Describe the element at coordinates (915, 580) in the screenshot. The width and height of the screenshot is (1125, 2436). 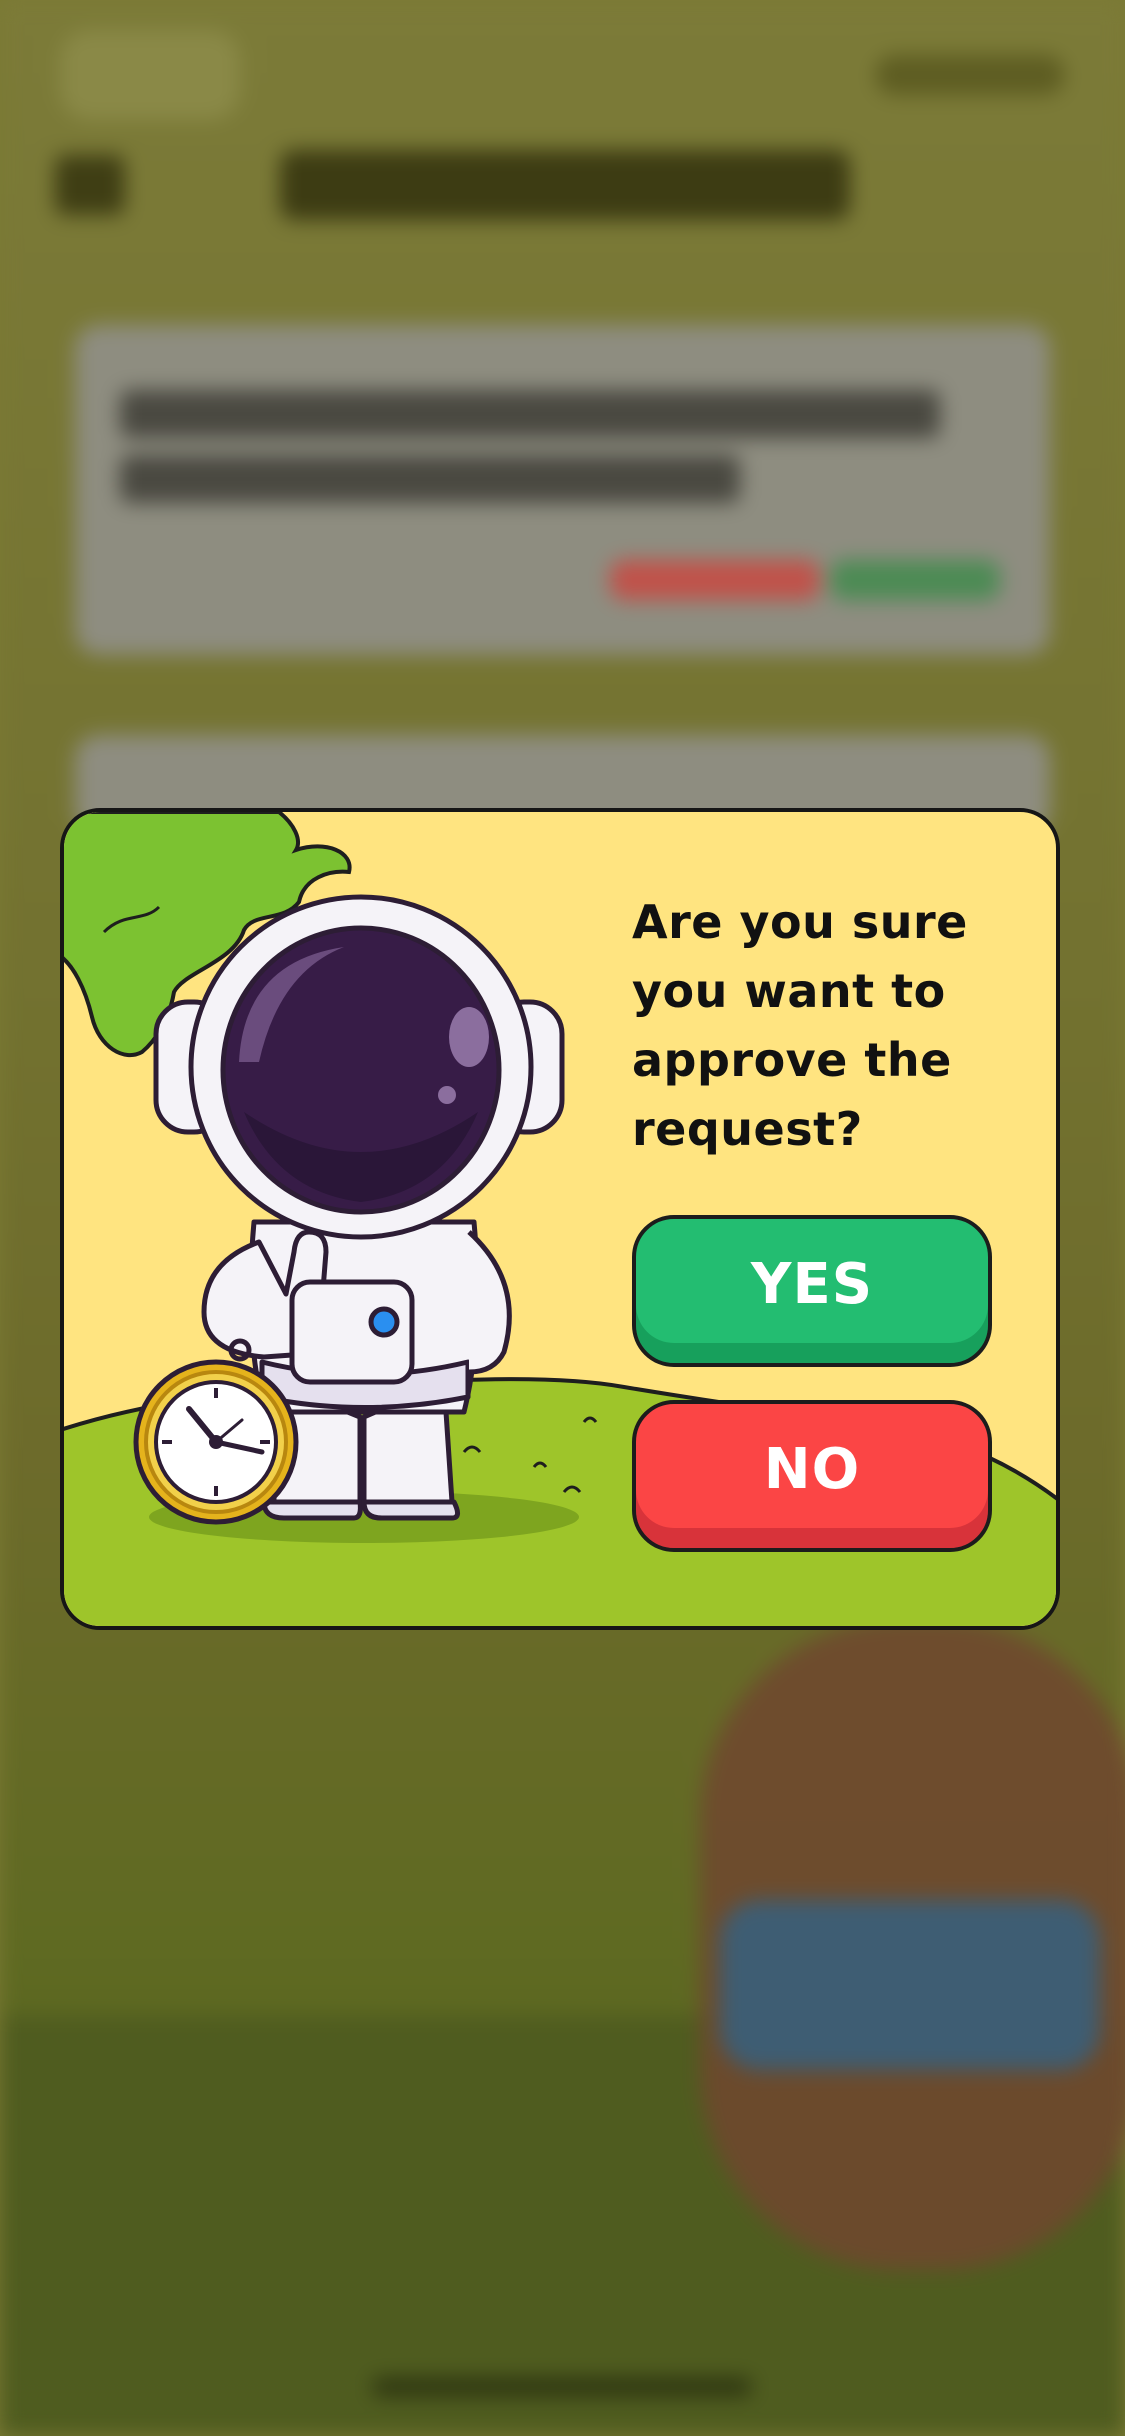
I see `background-approve-button` at that location.